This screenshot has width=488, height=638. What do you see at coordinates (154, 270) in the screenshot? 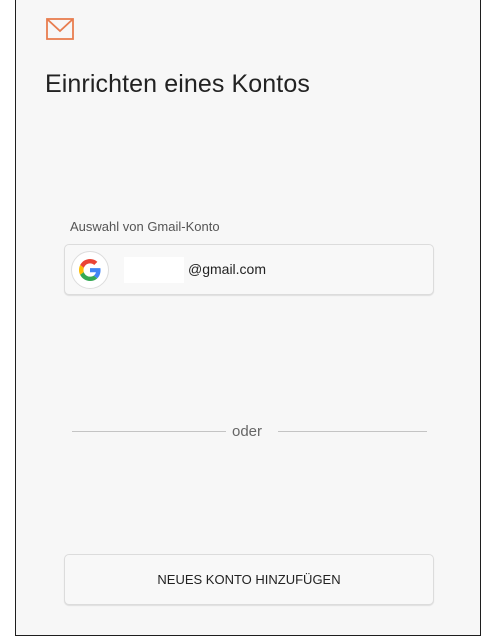
I see `redacted-username` at bounding box center [154, 270].